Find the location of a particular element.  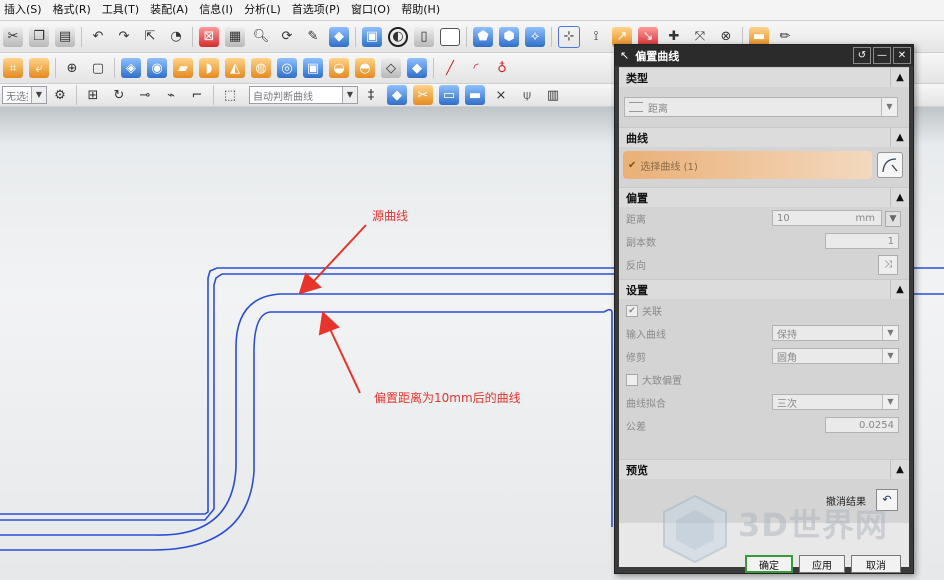

dialog-title-bar: ↖ 偏置曲线 ↺ — ✕ is located at coordinates (764, 55).